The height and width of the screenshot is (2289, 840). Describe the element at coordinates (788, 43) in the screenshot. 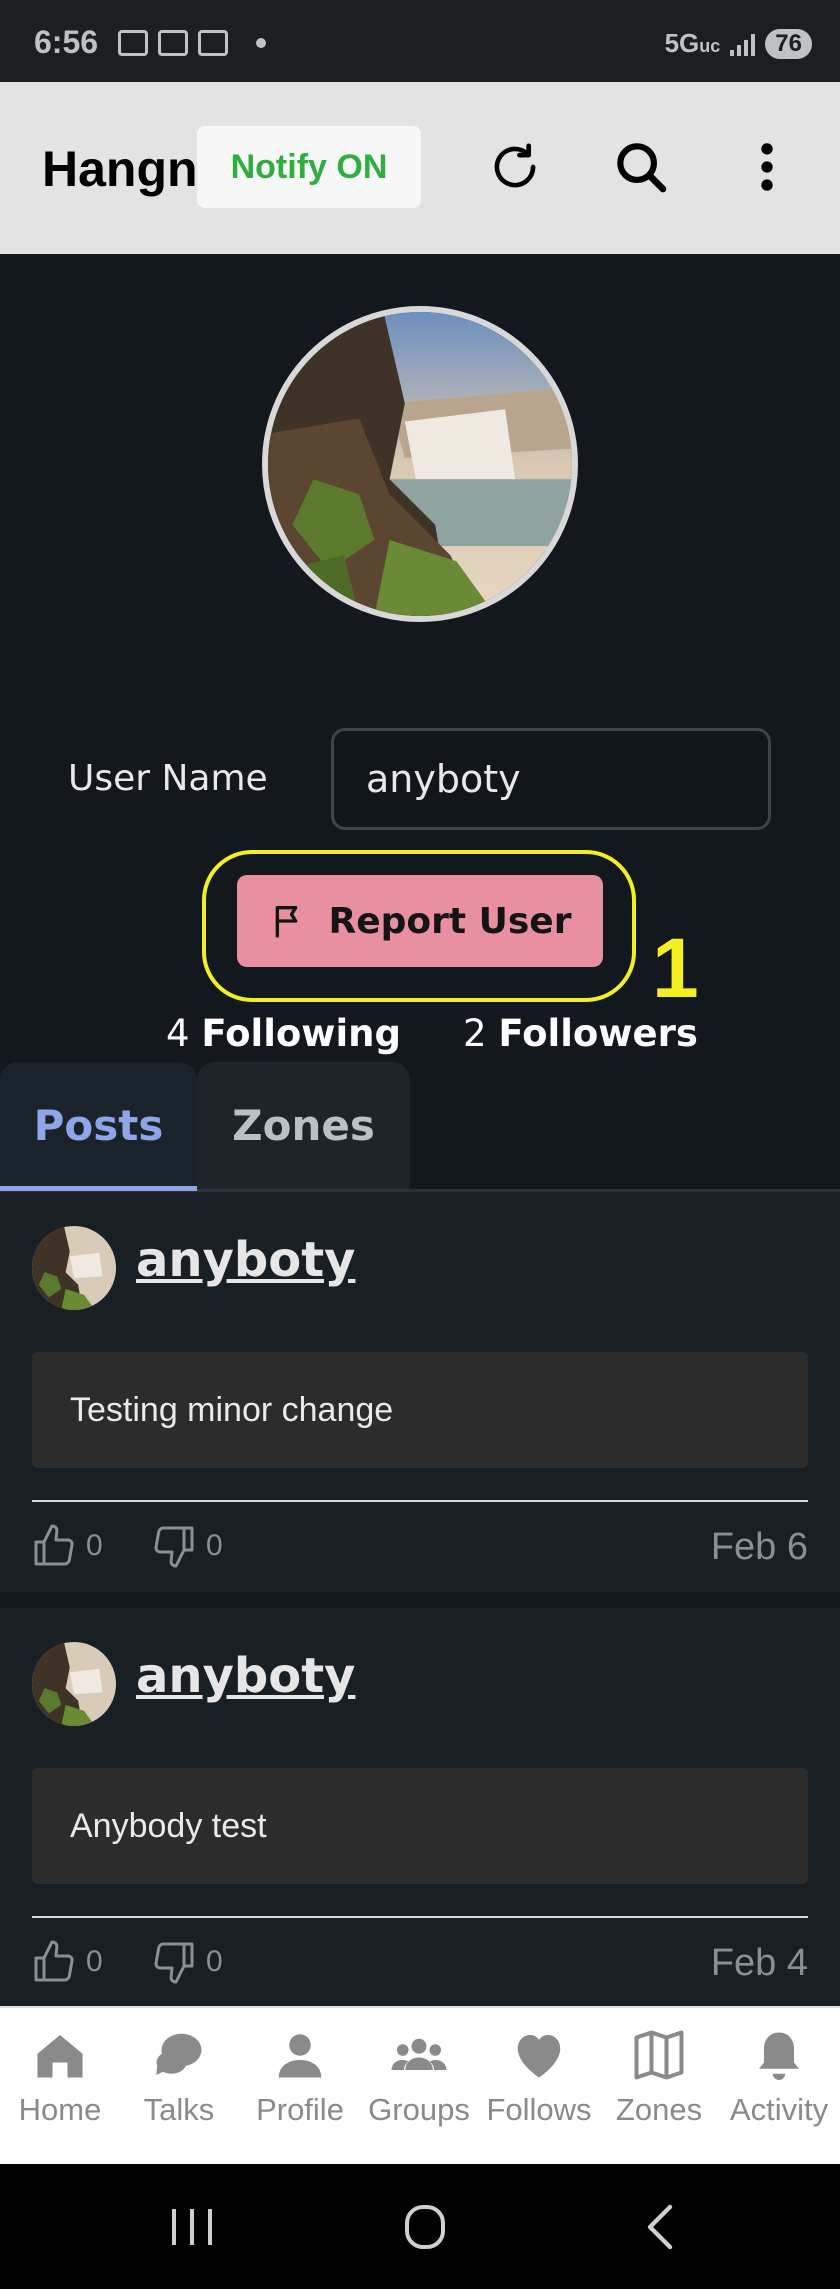

I see `battery-indicator: 76` at that location.